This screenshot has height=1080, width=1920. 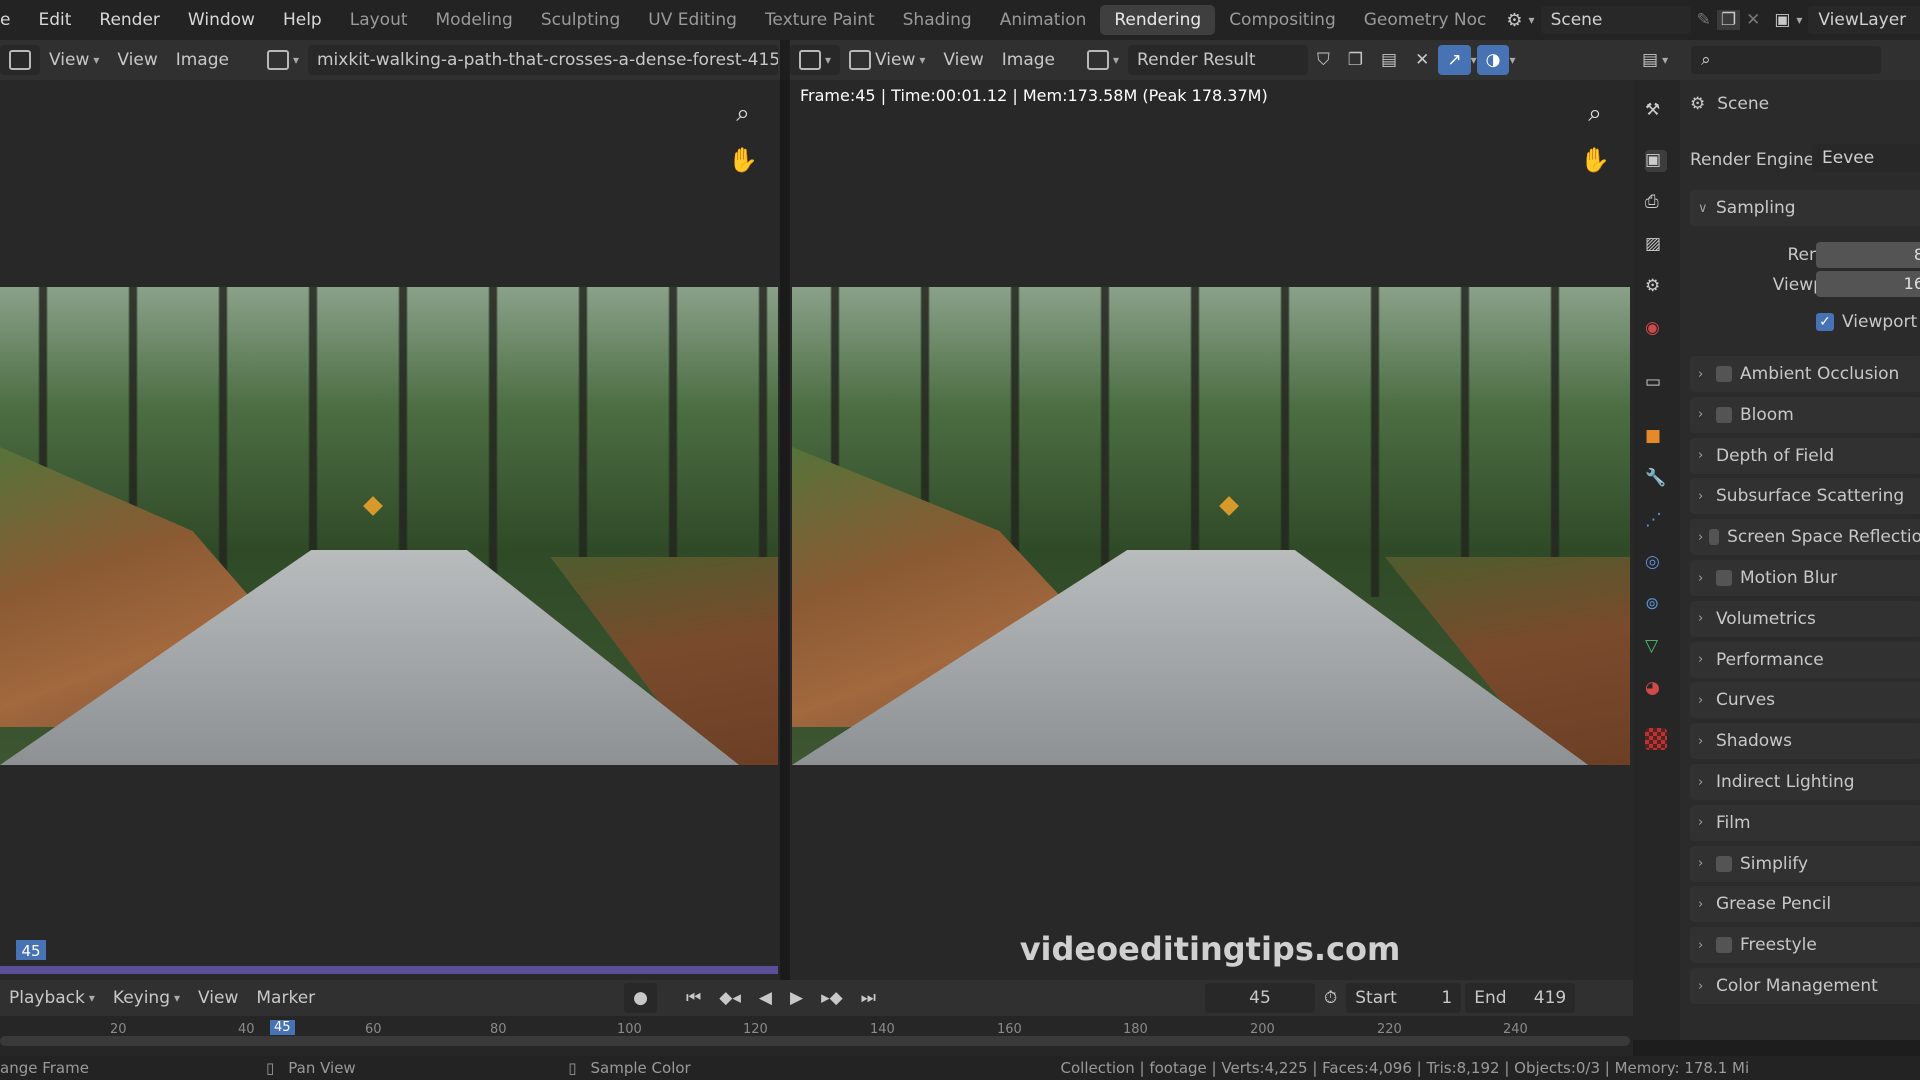 I want to click on display-channels-icon: ◑, so click(x=1493, y=60).